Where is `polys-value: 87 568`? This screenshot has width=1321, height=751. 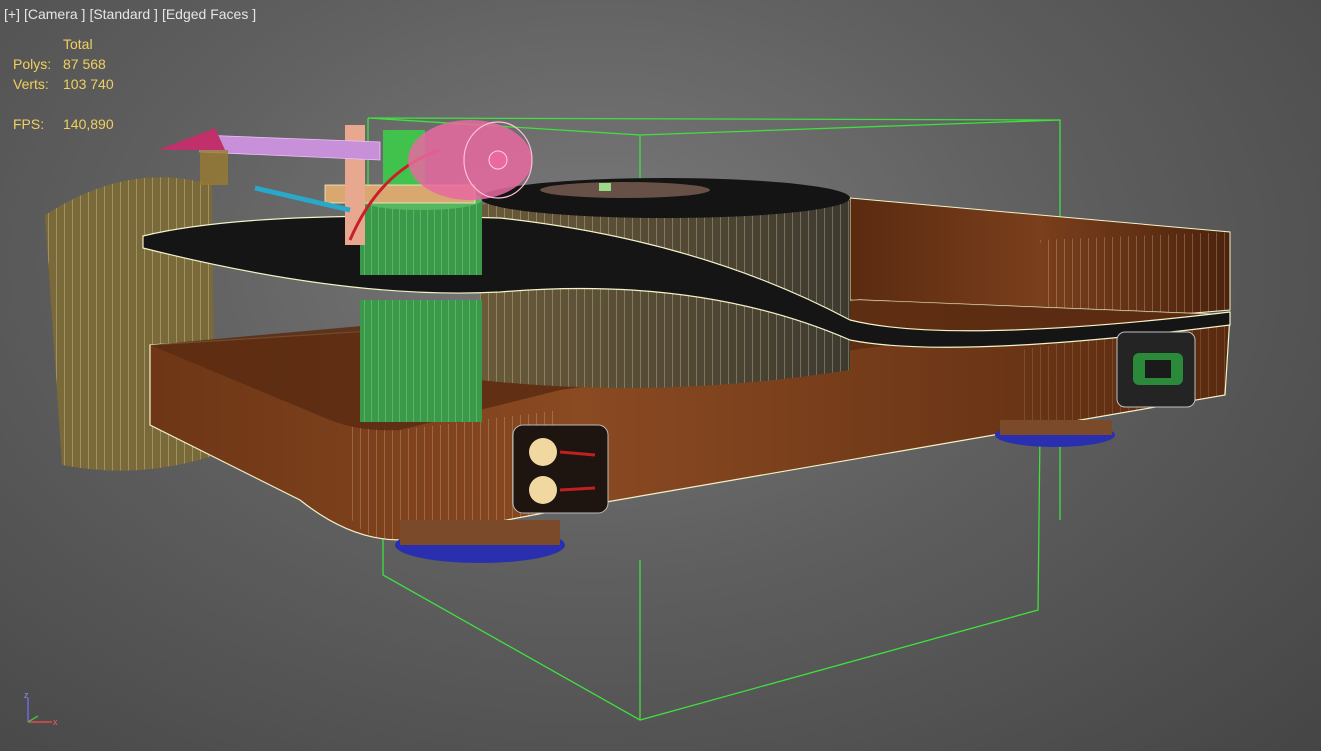
polys-value: 87 568 is located at coordinates (84, 64).